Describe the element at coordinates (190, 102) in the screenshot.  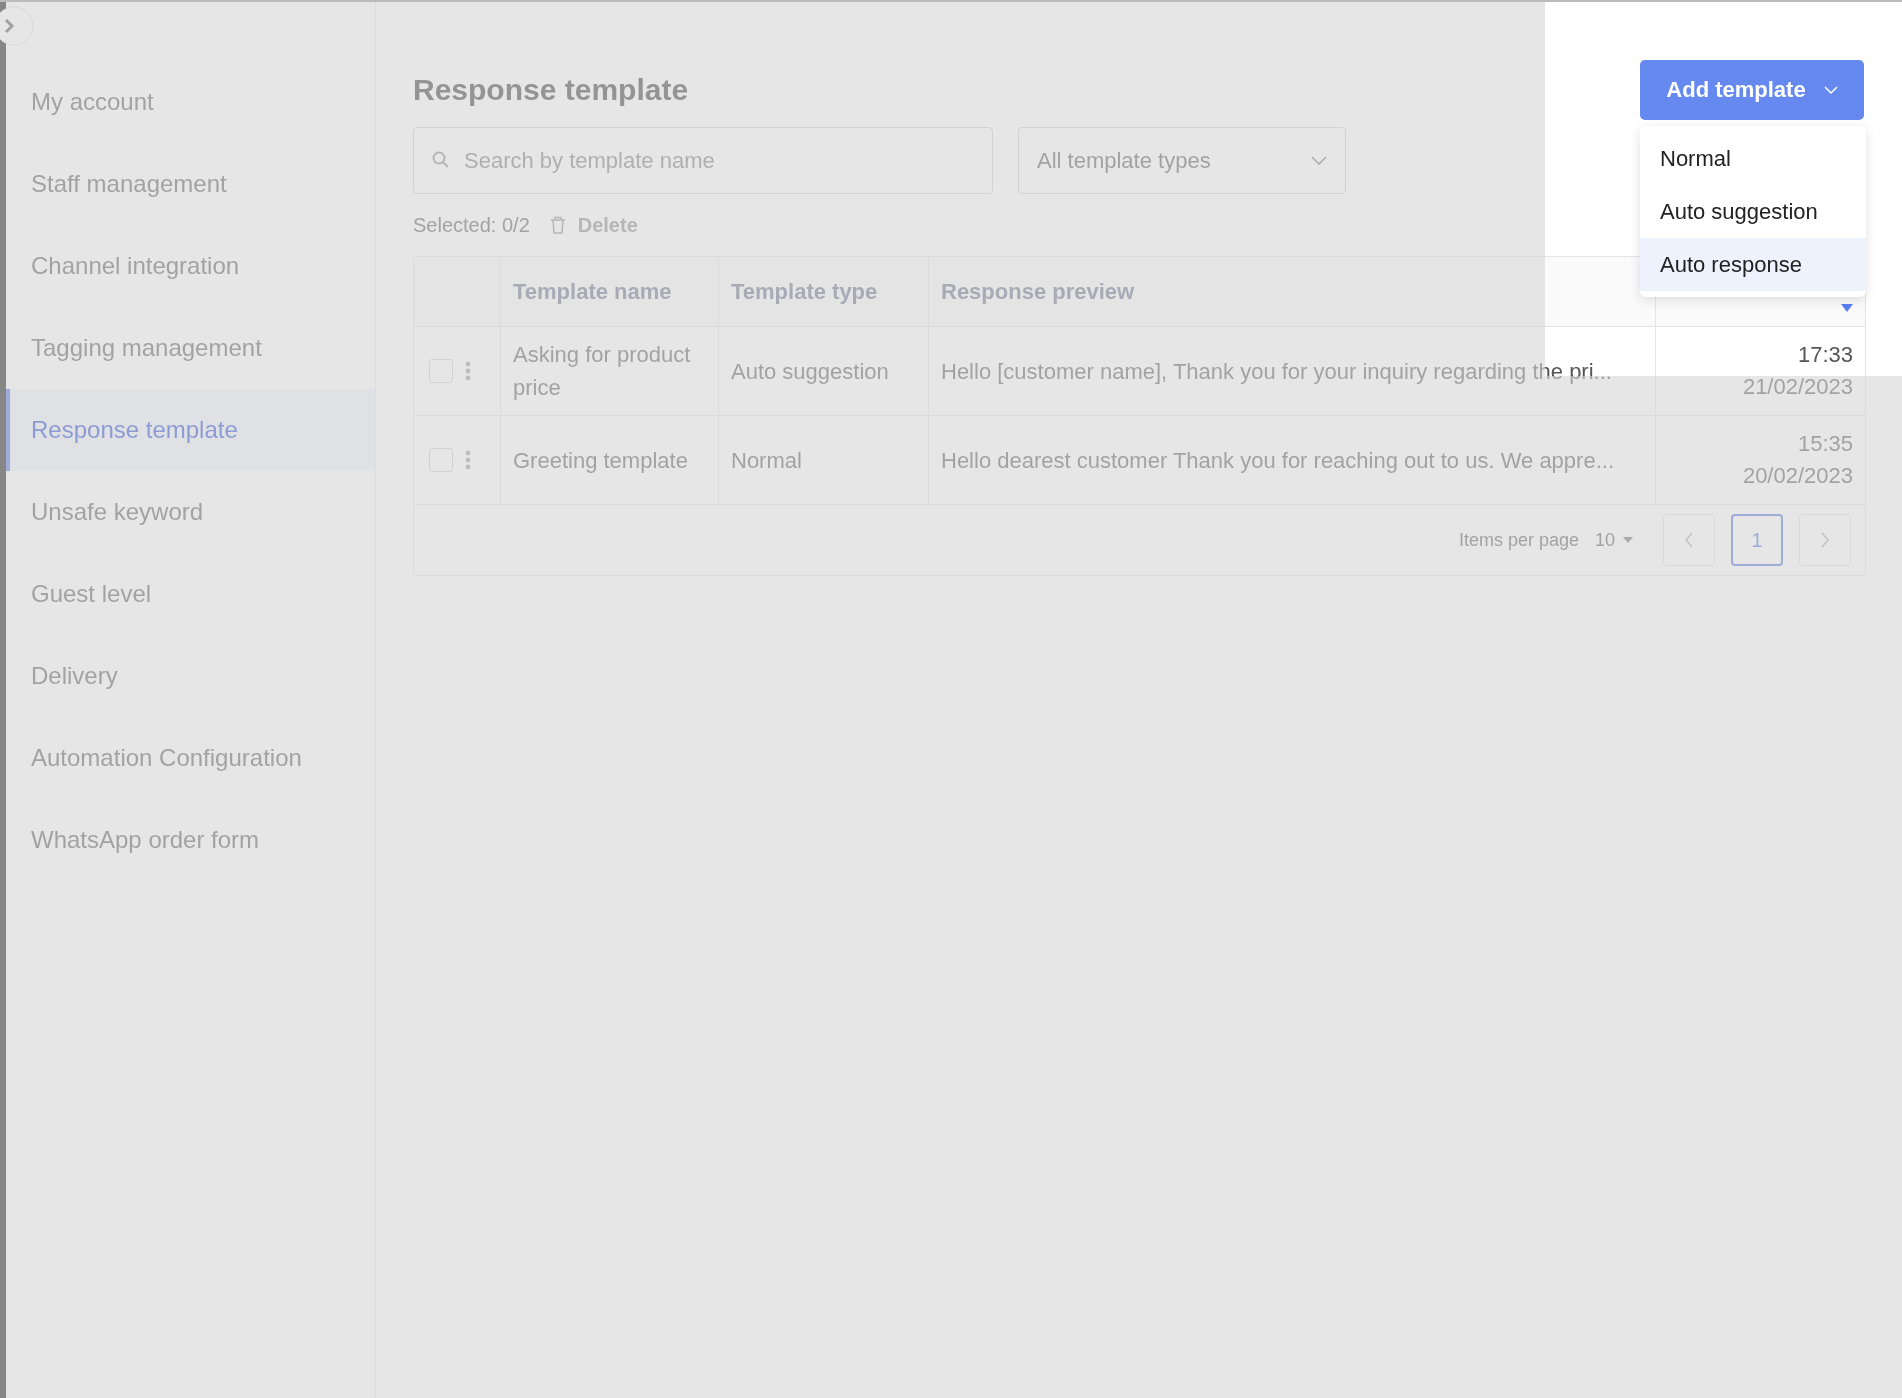
I see `sidebar-item: My account` at that location.